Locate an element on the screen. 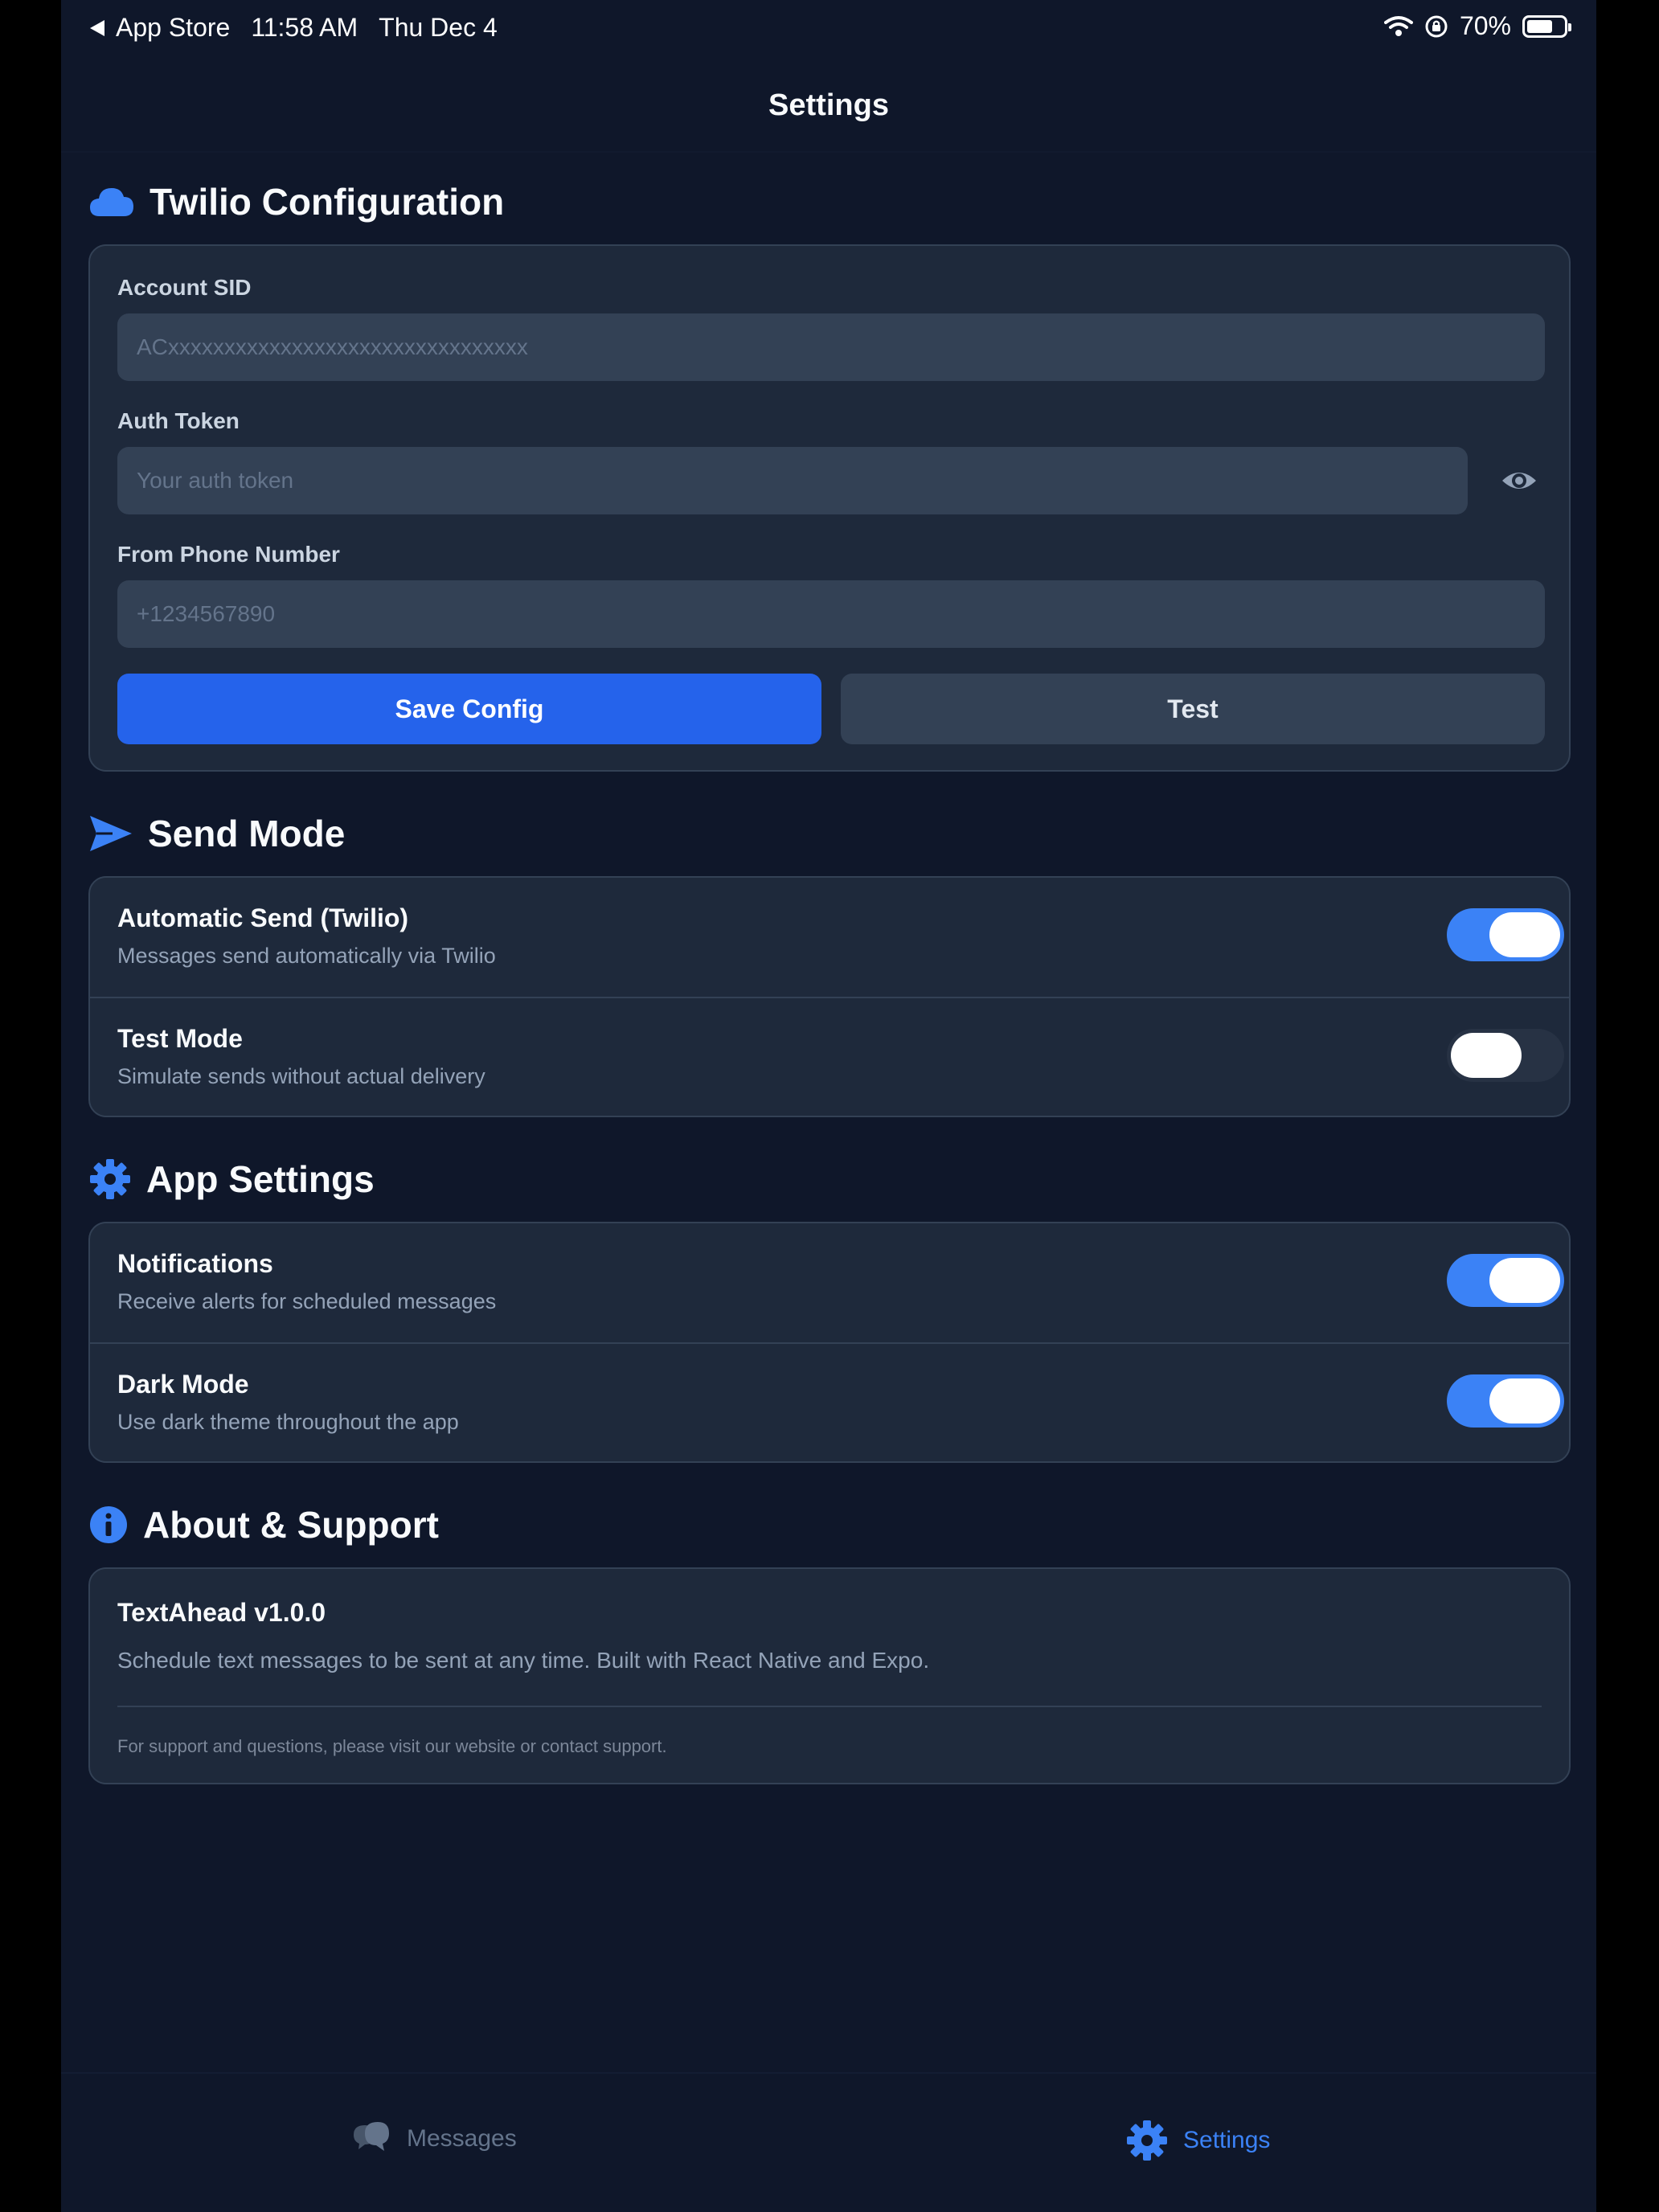  test-mode-title: Test Mode is located at coordinates (180, 1038).